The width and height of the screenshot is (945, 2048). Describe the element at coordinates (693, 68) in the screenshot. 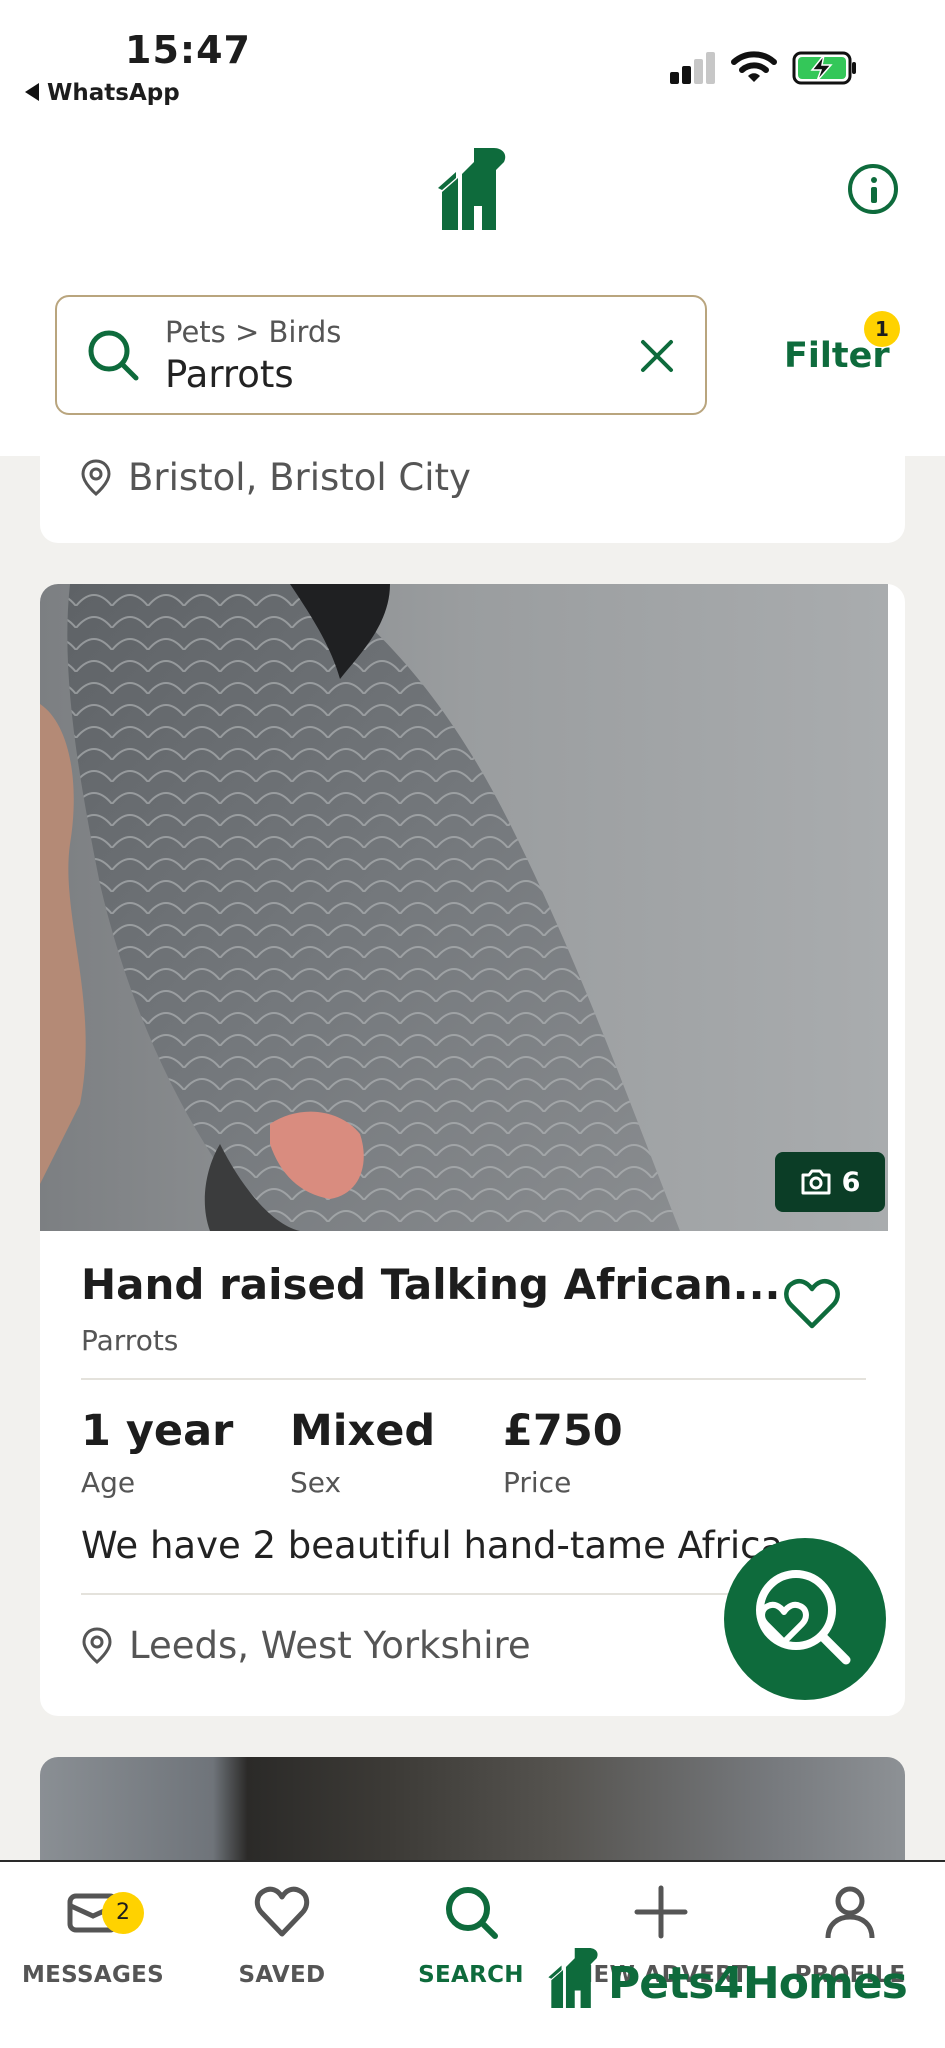

I see `cellular-signal-icon` at that location.